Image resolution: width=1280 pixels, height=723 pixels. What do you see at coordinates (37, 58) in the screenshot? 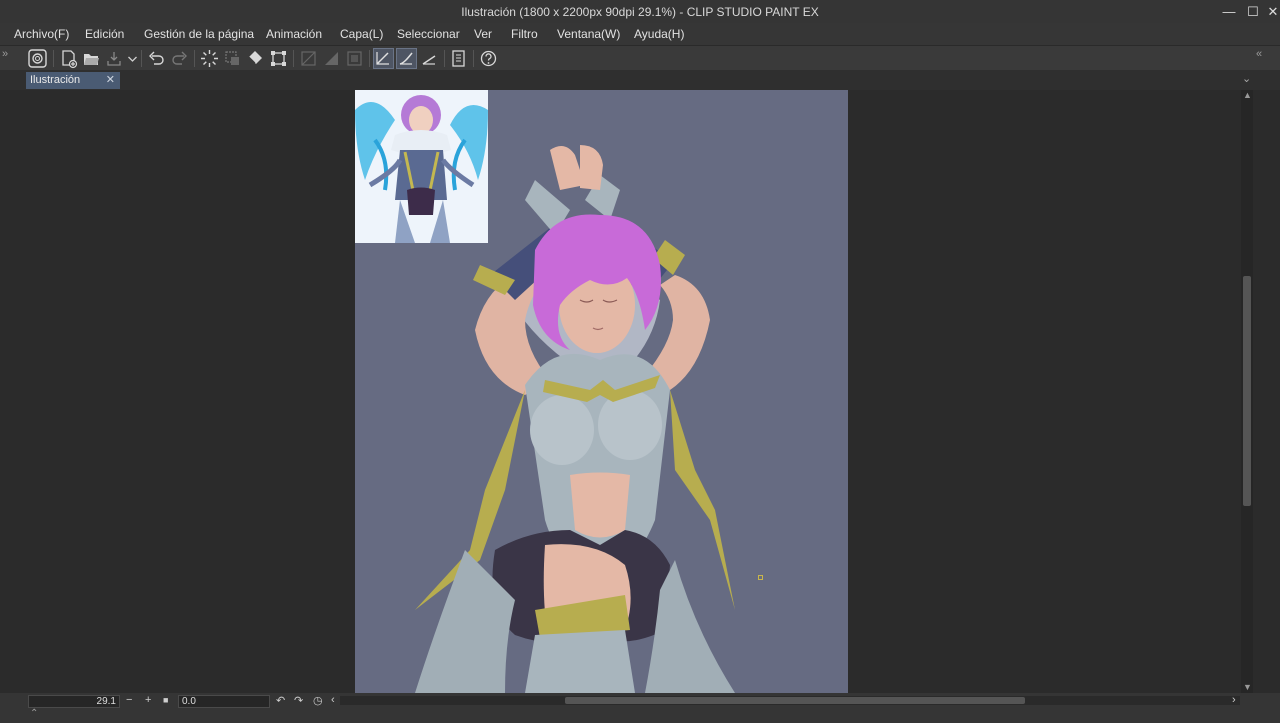
I see `clip-studio-logo-icon` at bounding box center [37, 58].